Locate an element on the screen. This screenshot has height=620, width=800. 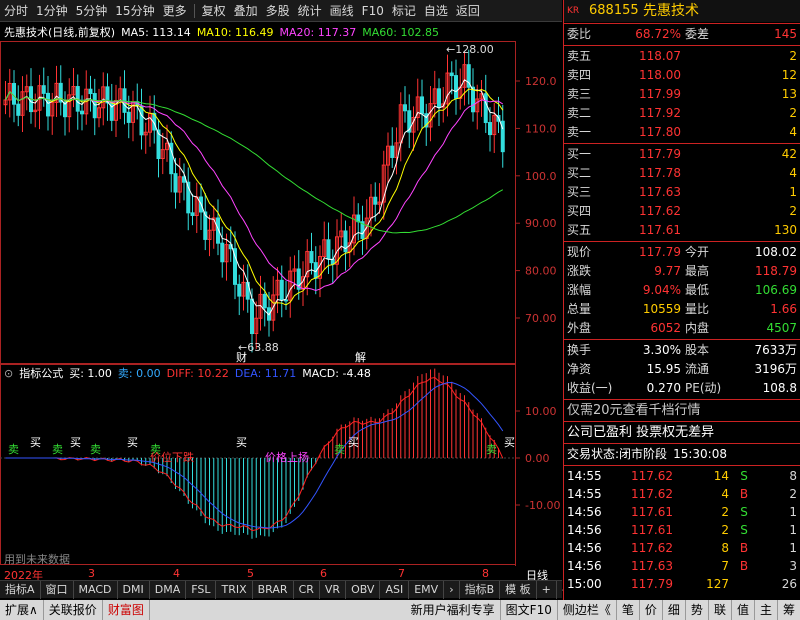
stat-label: PE(动) is located at coordinates (703, 388).